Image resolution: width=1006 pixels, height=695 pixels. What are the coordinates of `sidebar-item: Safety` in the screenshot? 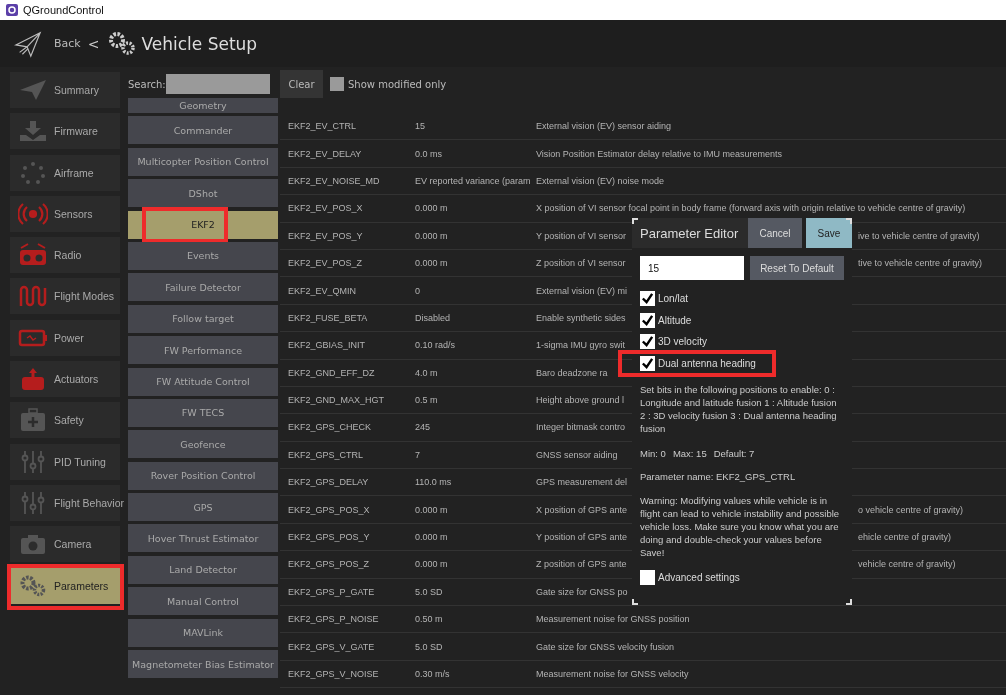 It's located at (65, 420).